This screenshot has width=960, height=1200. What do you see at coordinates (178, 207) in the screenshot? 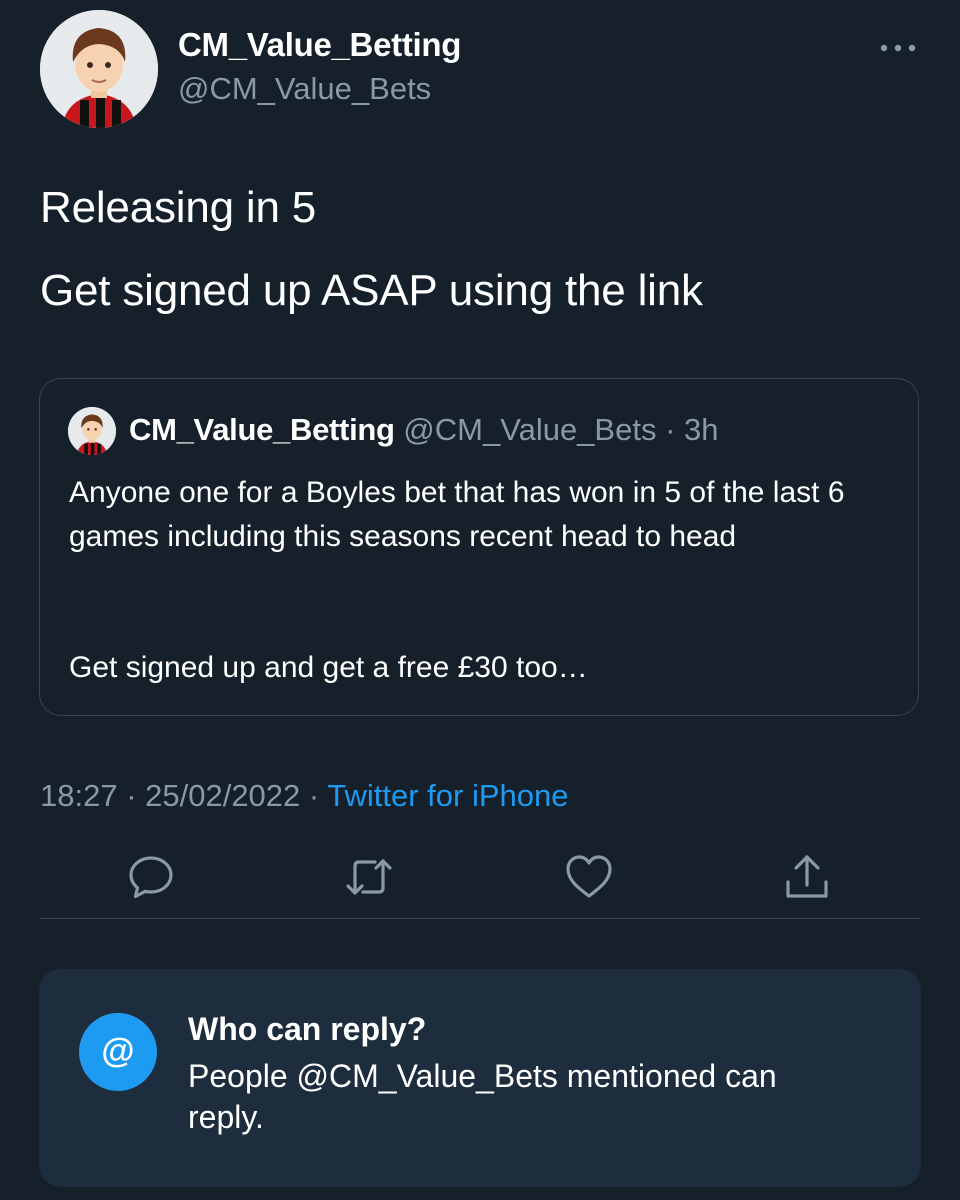
I see `tweet-text-line: Releasing in 5` at bounding box center [178, 207].